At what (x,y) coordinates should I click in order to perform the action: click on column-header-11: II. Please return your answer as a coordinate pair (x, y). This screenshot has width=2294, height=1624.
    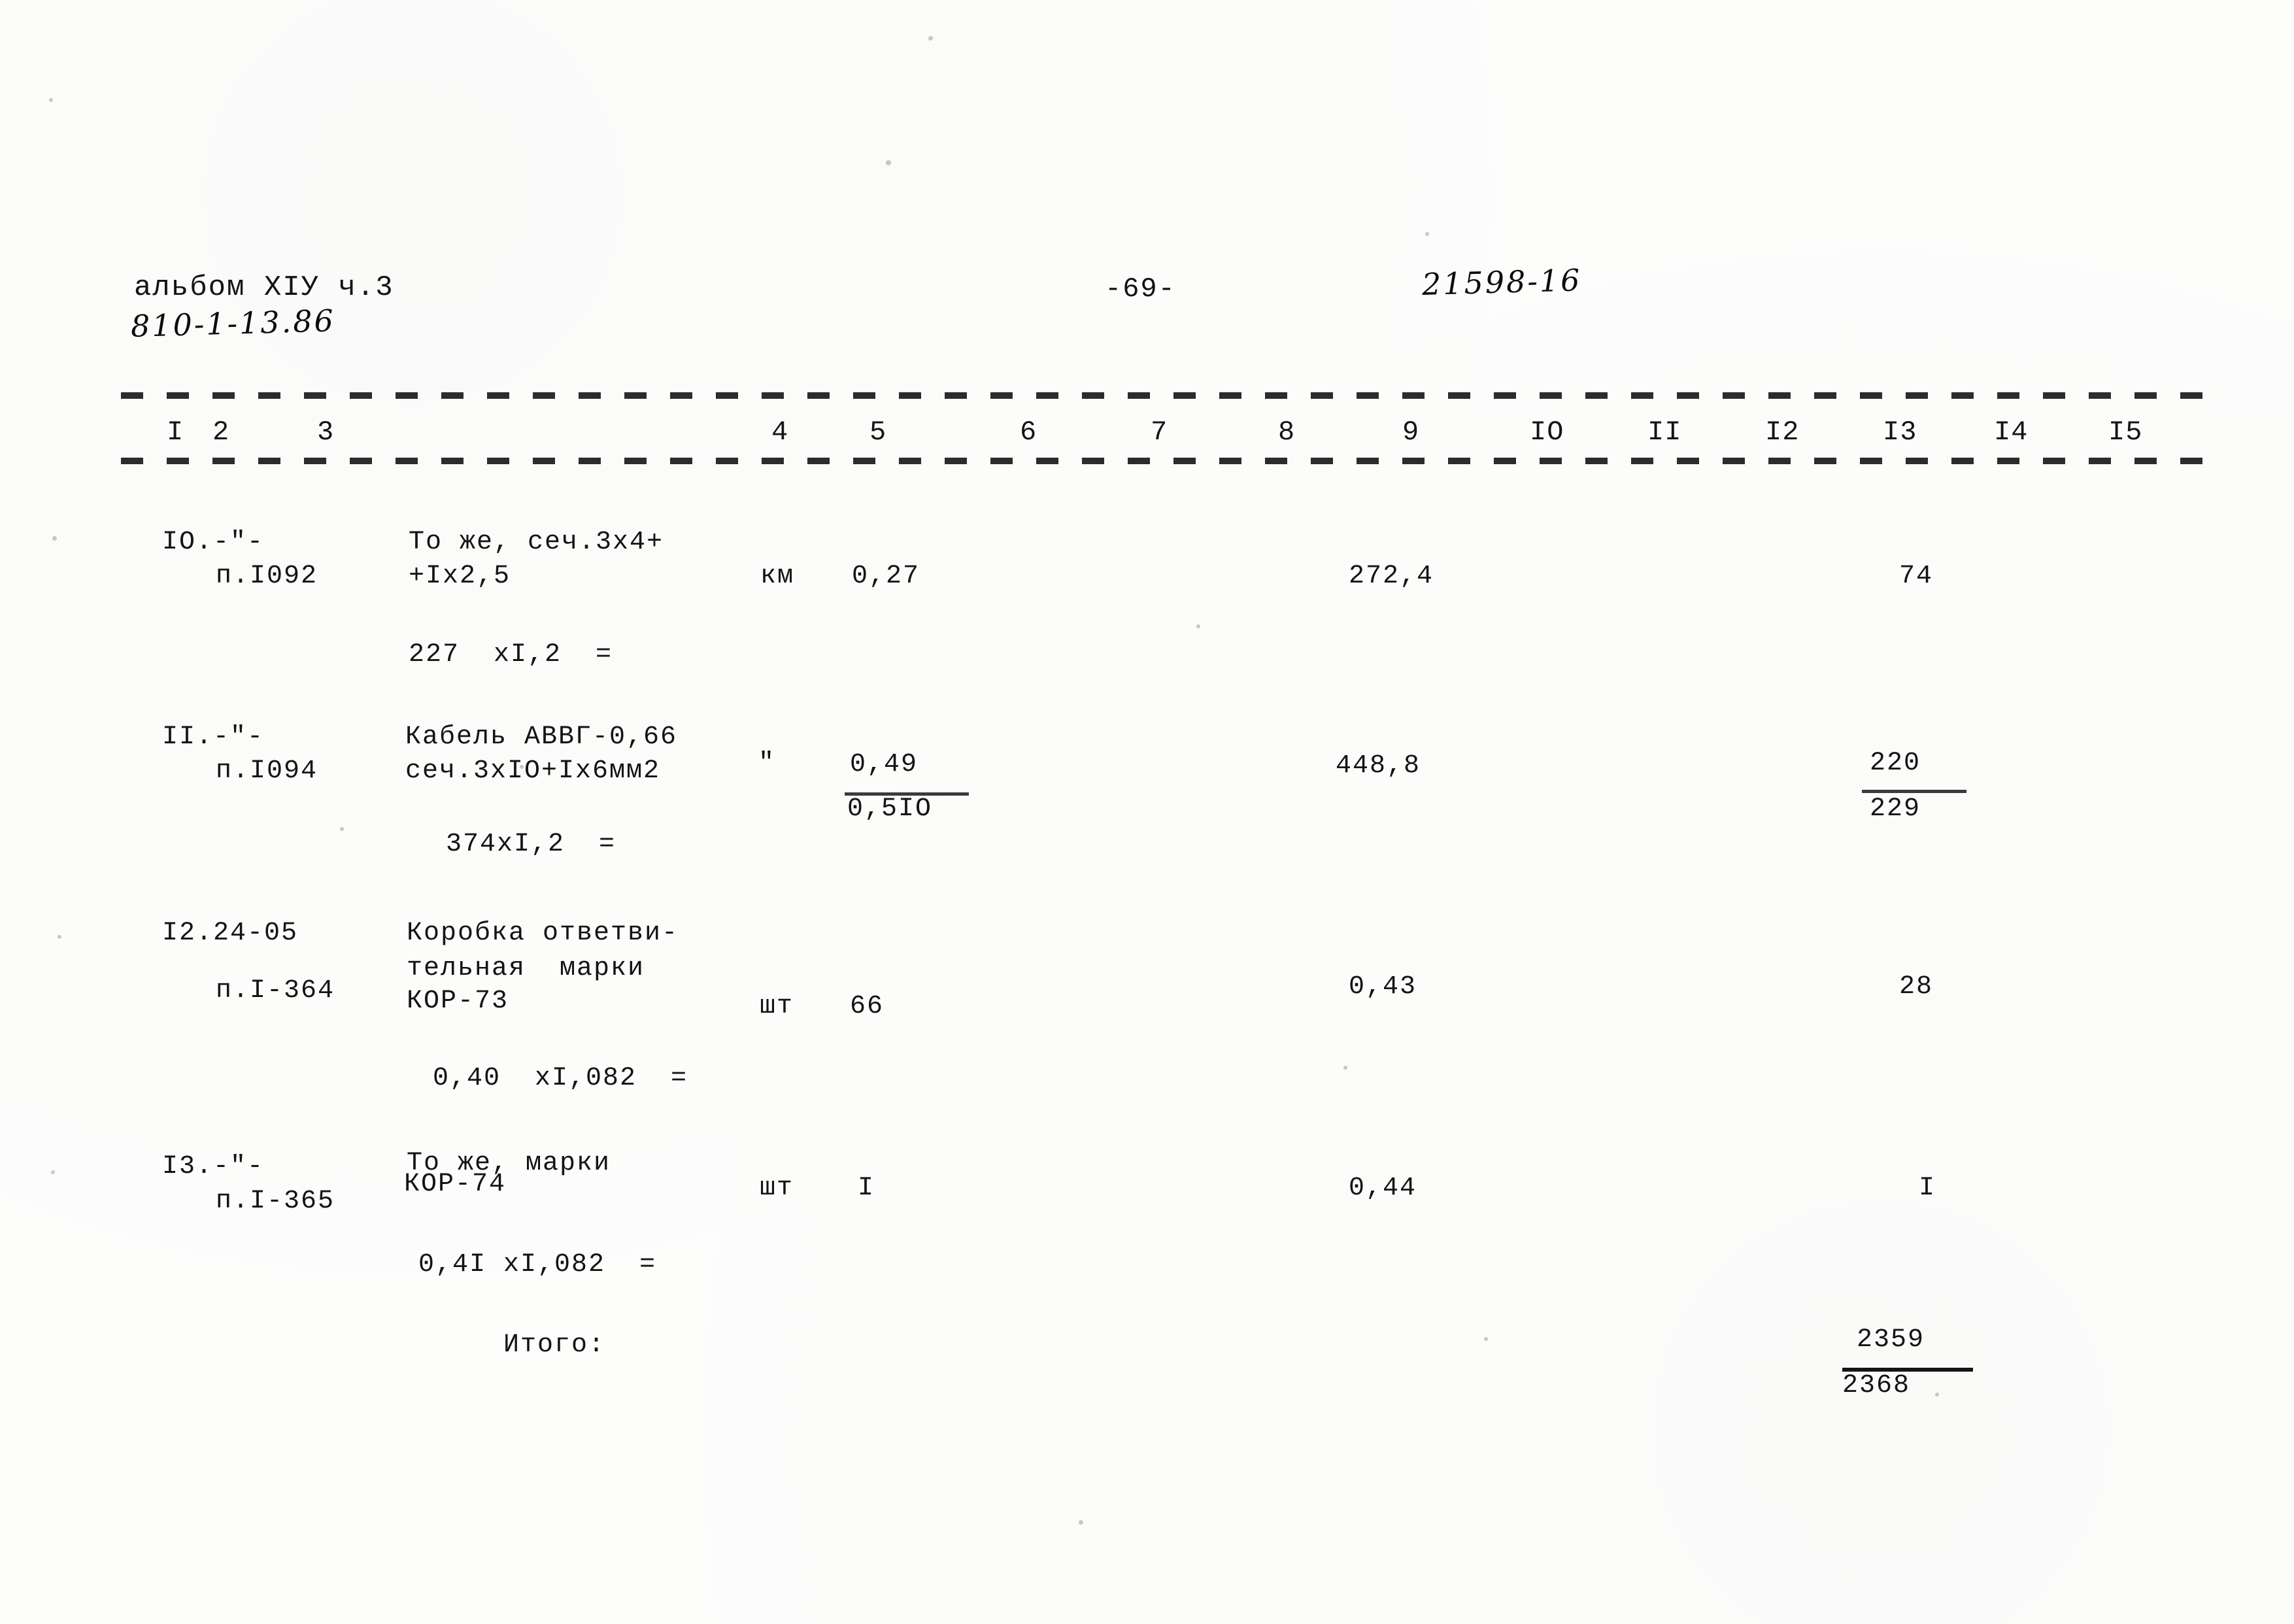
    Looking at the image, I should click on (1664, 432).